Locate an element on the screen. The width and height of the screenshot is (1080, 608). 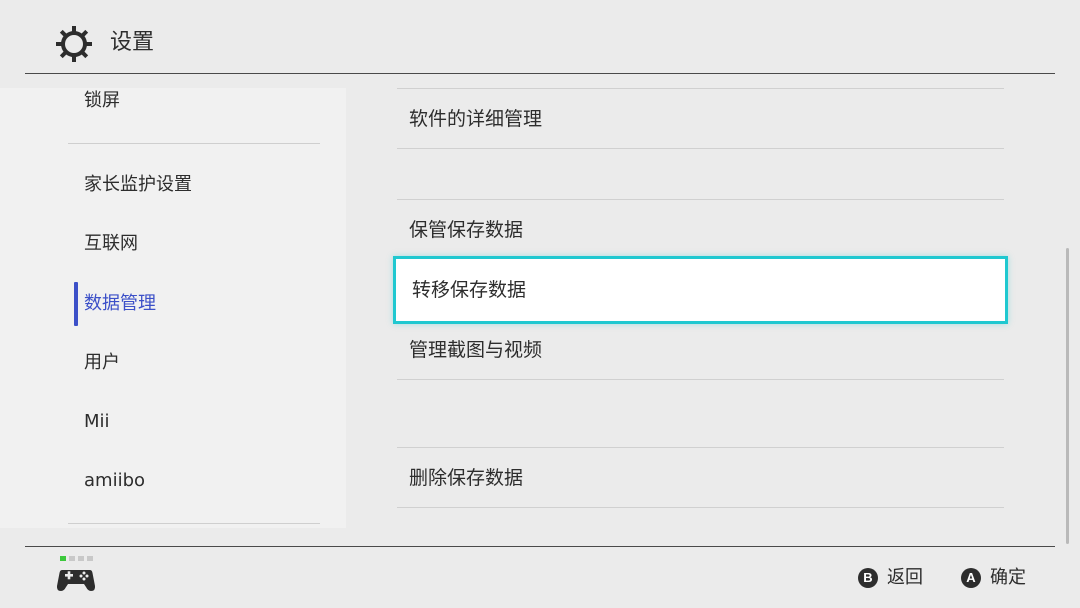
footer-divider is located at coordinates (540, 546).